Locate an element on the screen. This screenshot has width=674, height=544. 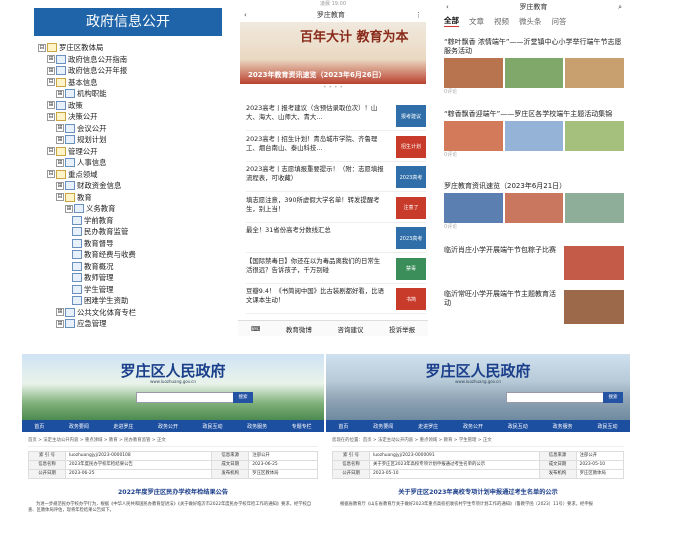
article-item: 临沂肖庄小学开展端午节包粽子比赛 is located at coordinates (534, 264).